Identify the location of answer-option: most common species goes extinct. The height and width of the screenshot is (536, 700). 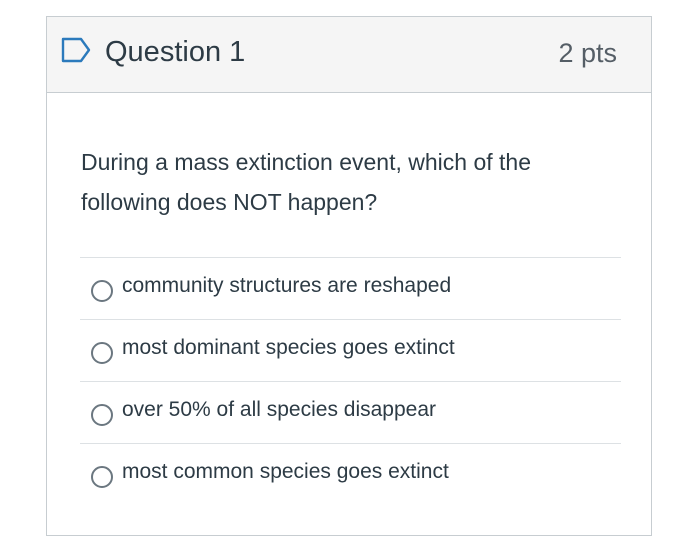
(350, 474).